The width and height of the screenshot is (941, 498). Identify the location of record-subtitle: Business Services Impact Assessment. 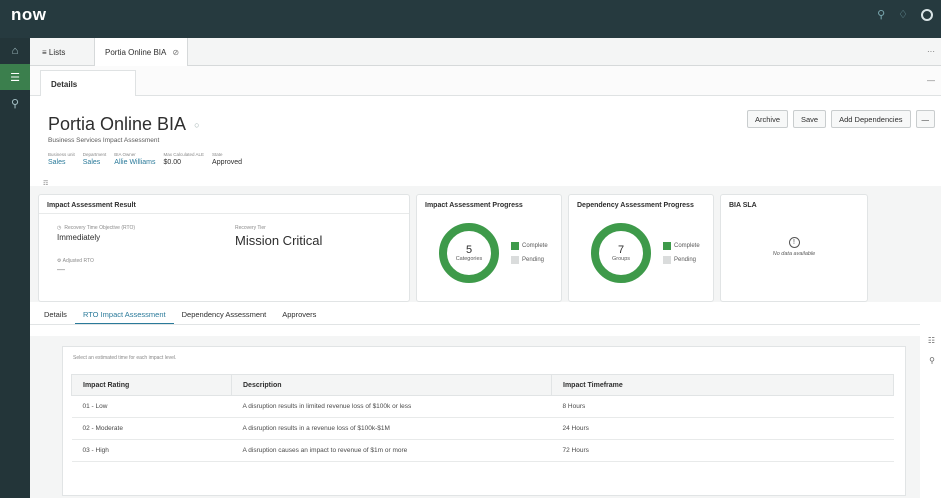
(104, 140).